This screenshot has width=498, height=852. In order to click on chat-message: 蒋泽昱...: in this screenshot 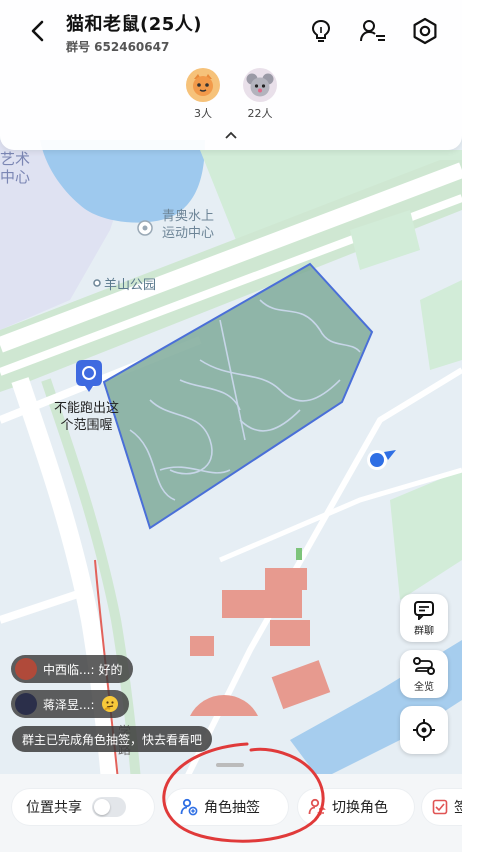, I will do `click(70, 704)`.